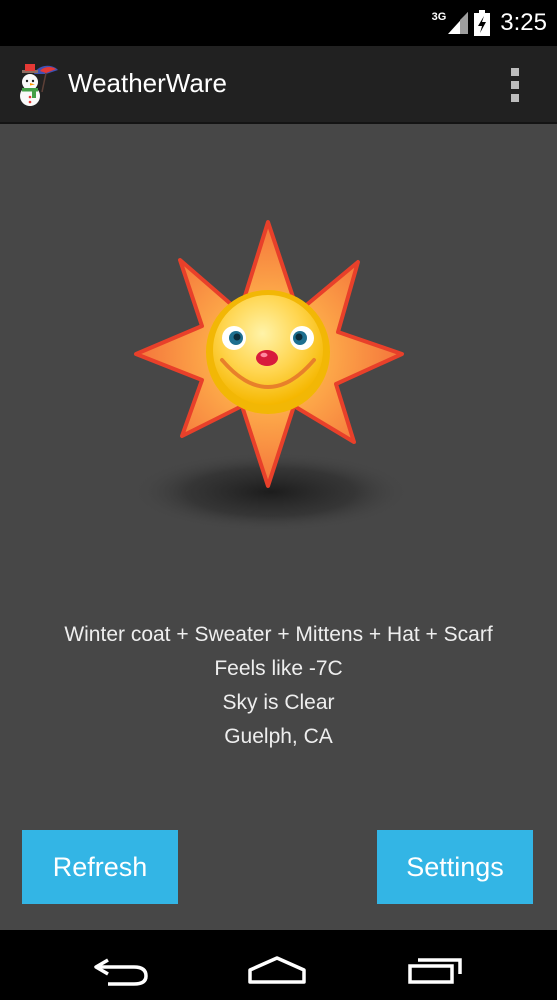  Describe the element at coordinates (100, 867) in the screenshot. I see `refresh-button: Refresh` at that location.